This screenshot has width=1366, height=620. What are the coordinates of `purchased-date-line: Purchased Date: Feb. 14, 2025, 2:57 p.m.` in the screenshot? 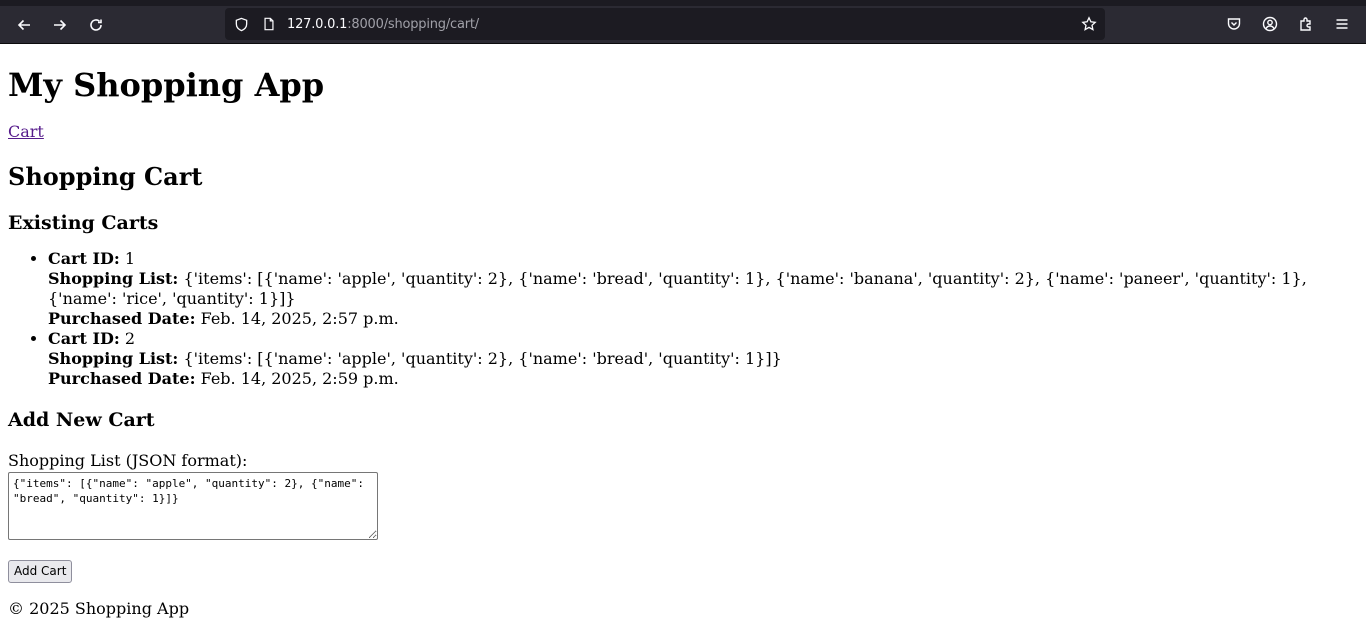 It's located at (703, 319).